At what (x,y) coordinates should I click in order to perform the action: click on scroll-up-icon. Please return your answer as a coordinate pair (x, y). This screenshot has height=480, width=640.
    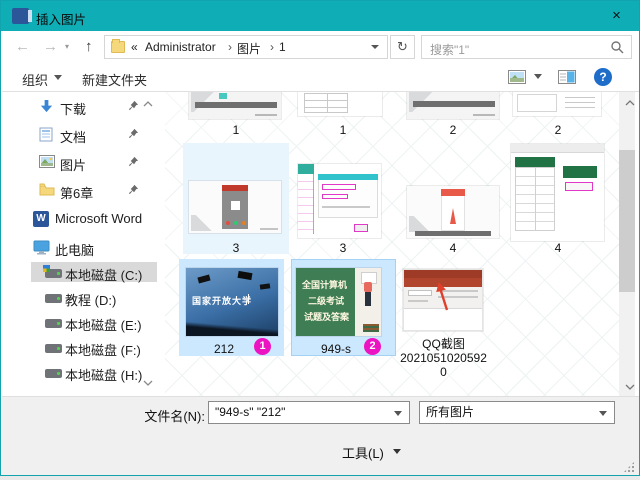
    Looking at the image, I should click on (630, 103).